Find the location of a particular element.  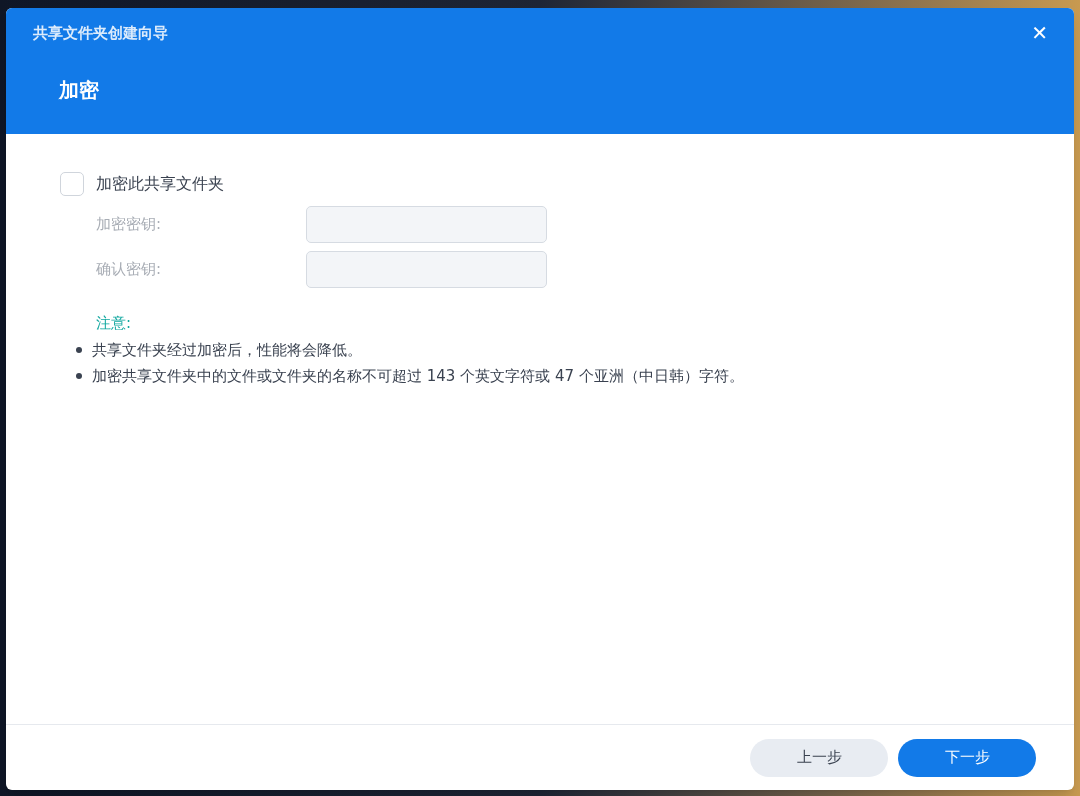

close-button: ✕ is located at coordinates (1039, 33).